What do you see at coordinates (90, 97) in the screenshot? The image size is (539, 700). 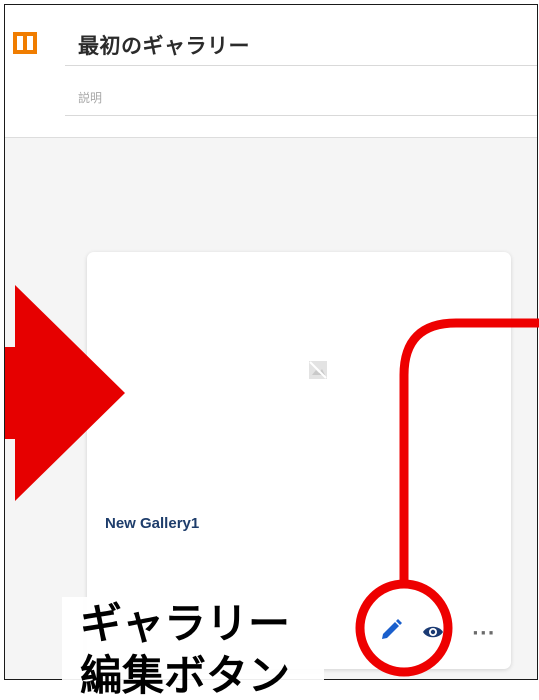 I see `description-field: 説明` at bounding box center [90, 97].